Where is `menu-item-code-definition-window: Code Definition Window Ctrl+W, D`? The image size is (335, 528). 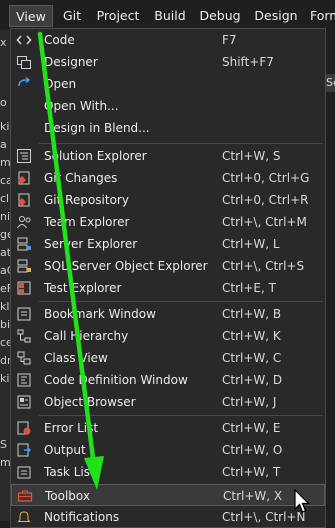 menu-item-code-definition-window: Code Definition Window Ctrl+W, D is located at coordinates (168, 380).